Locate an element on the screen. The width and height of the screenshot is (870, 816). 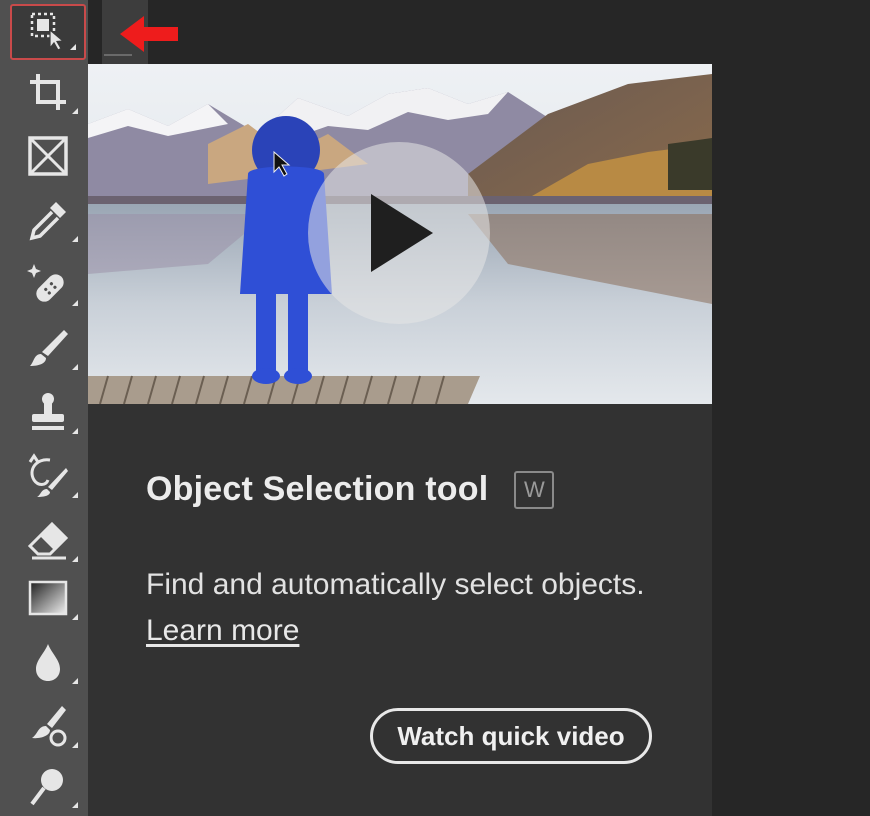
tools-panel is located at coordinates (44, 408).